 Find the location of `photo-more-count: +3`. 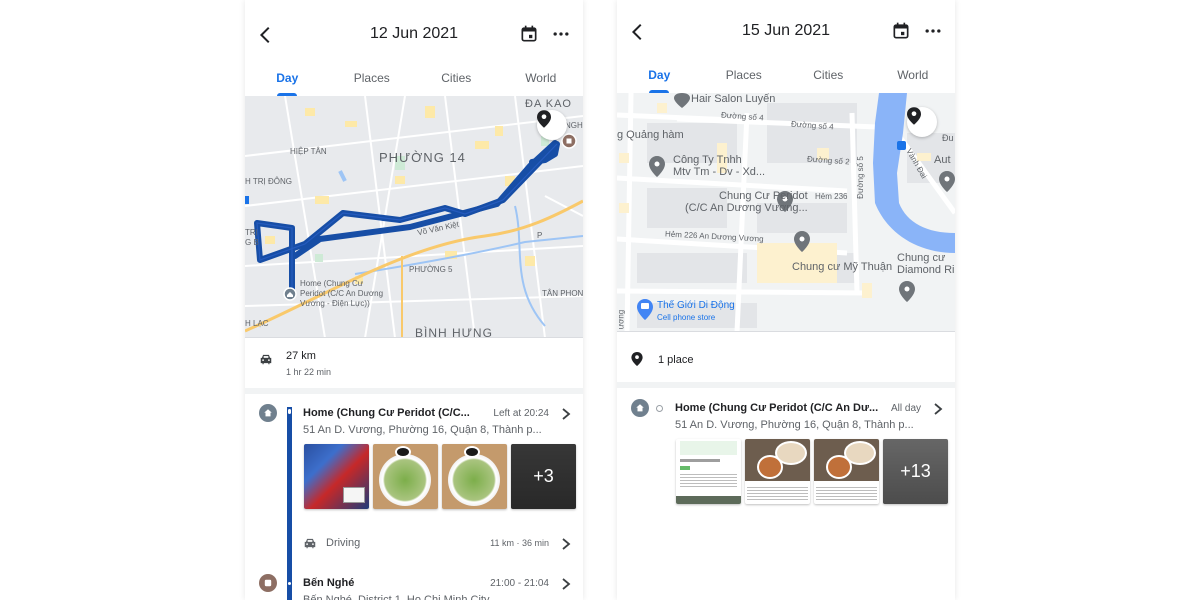

photo-more-count: +3 is located at coordinates (543, 476).